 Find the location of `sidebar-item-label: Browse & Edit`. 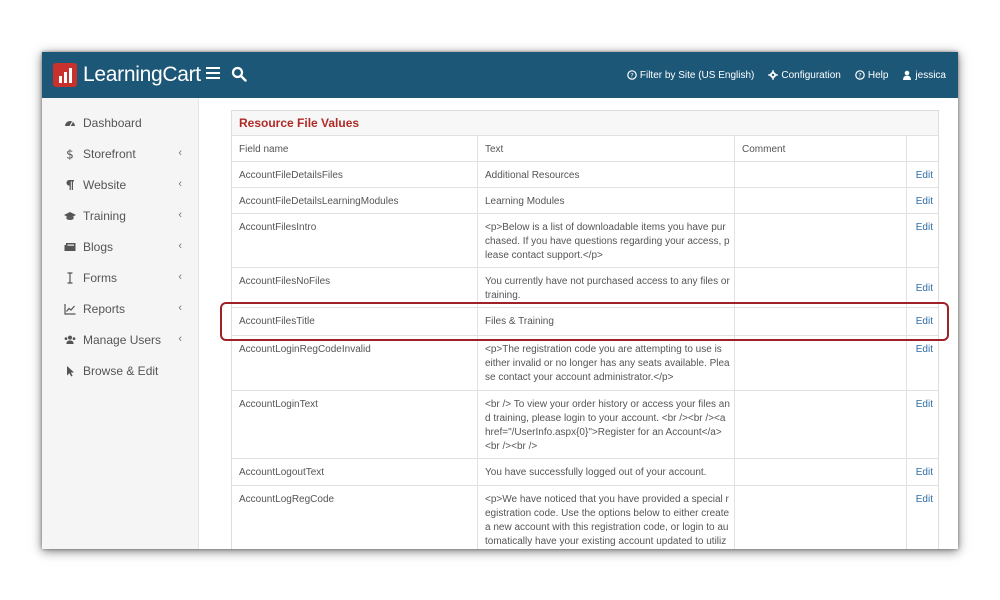

sidebar-item-label: Browse & Edit is located at coordinates (121, 371).